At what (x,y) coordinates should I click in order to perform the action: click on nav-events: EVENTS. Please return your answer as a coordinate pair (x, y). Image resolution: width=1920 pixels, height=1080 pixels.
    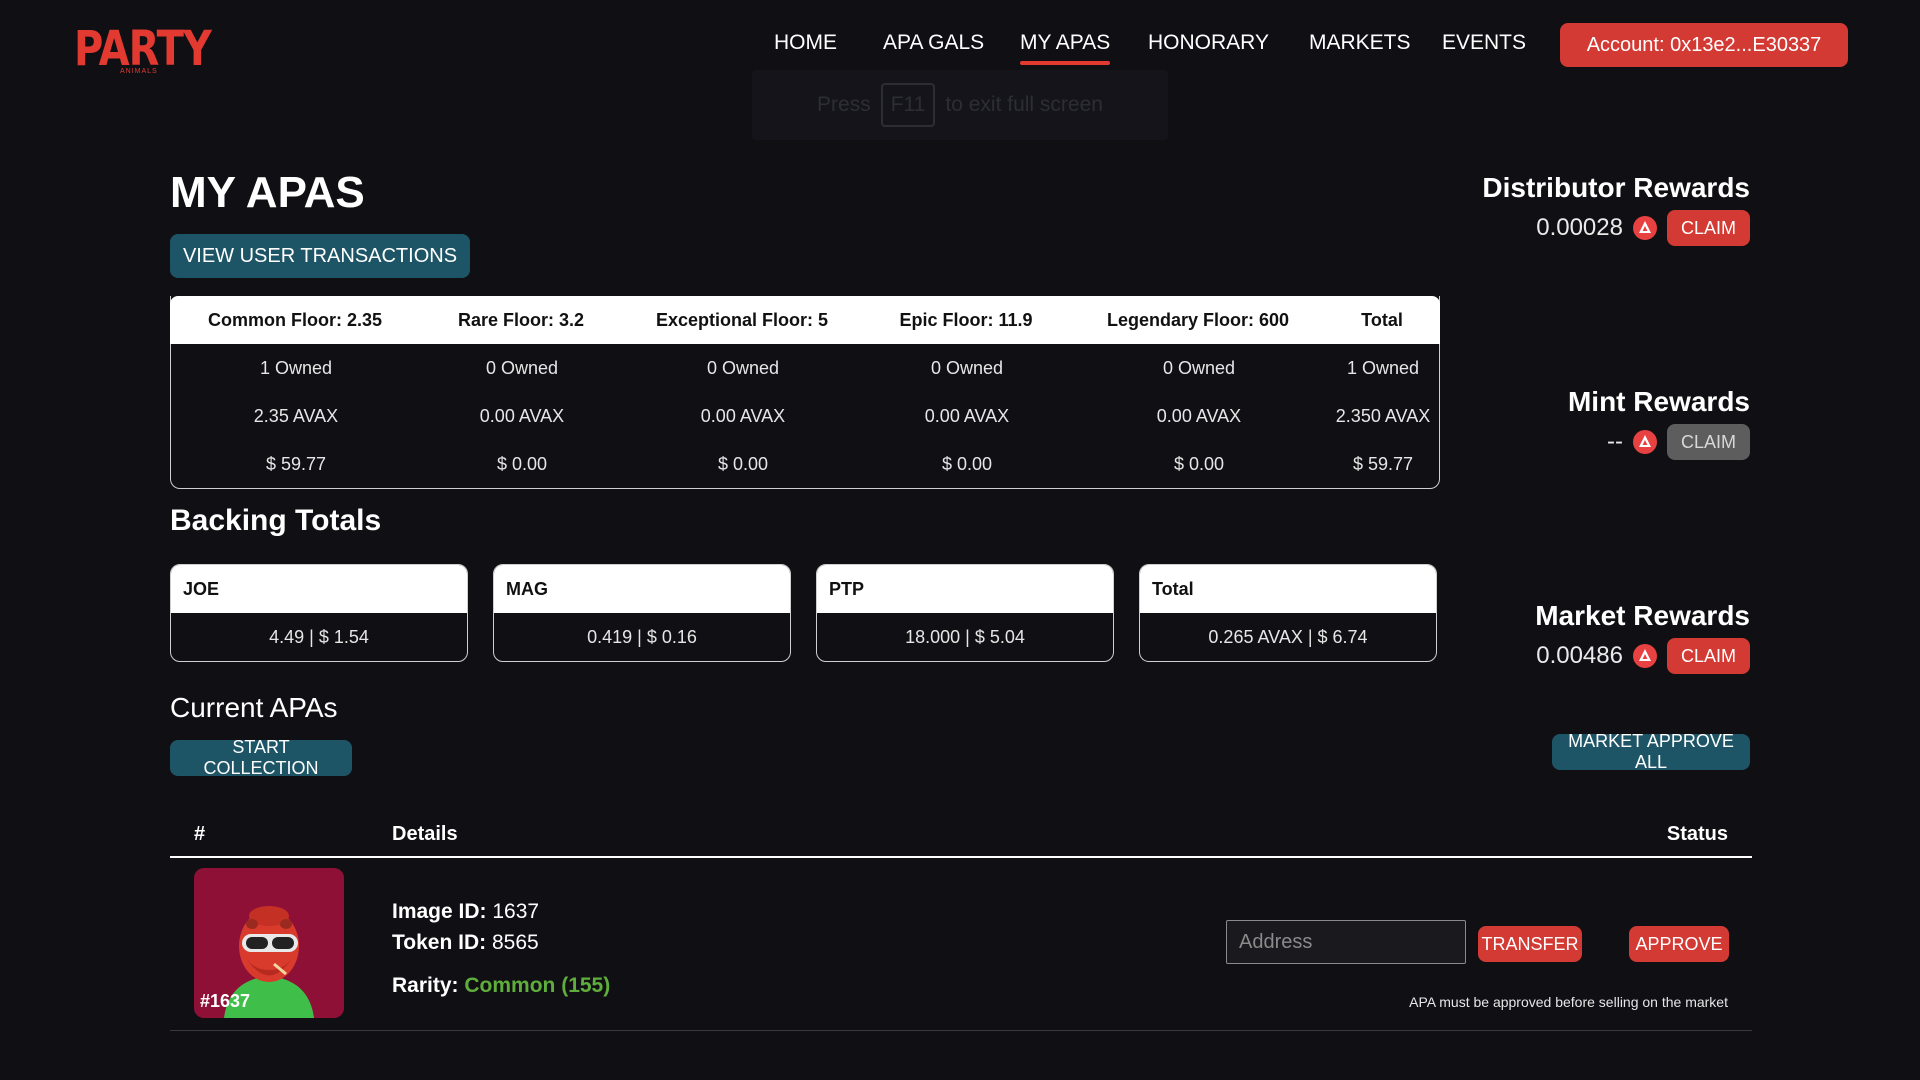
    Looking at the image, I should click on (1484, 43).